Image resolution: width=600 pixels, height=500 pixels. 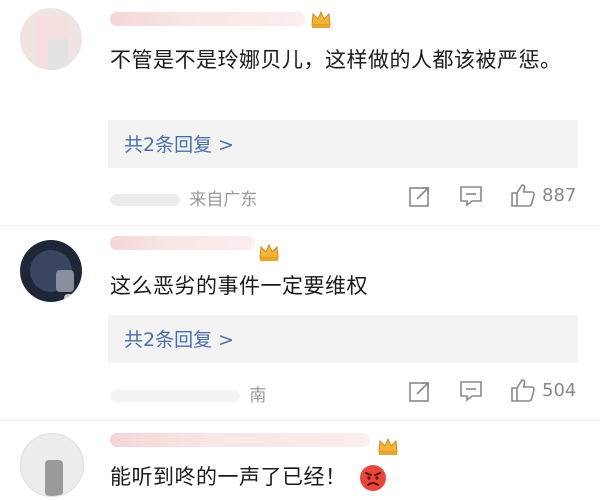 I want to click on like-button: 887, so click(x=543, y=195).